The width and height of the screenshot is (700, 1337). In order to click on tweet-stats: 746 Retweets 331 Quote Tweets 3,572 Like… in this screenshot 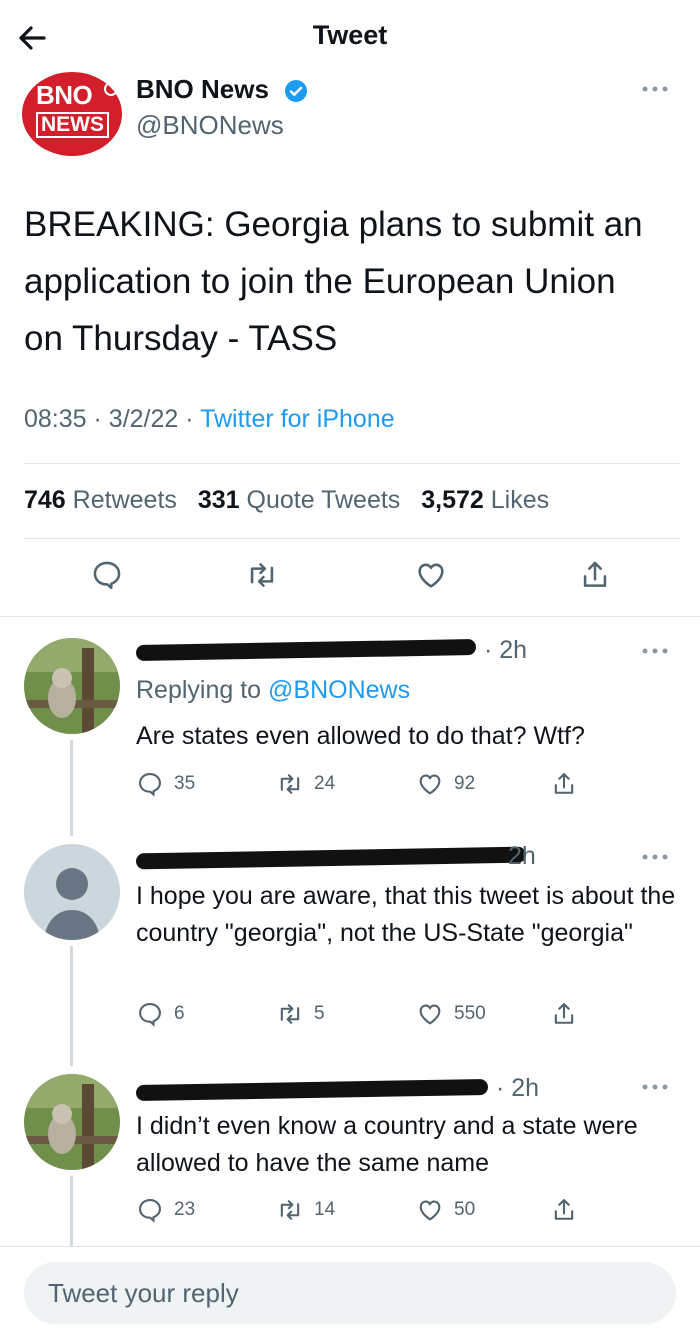, I will do `click(293, 500)`.